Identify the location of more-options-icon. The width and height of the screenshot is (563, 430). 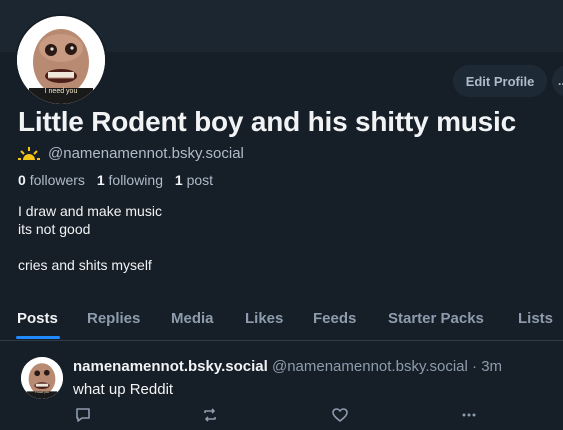
(469, 415).